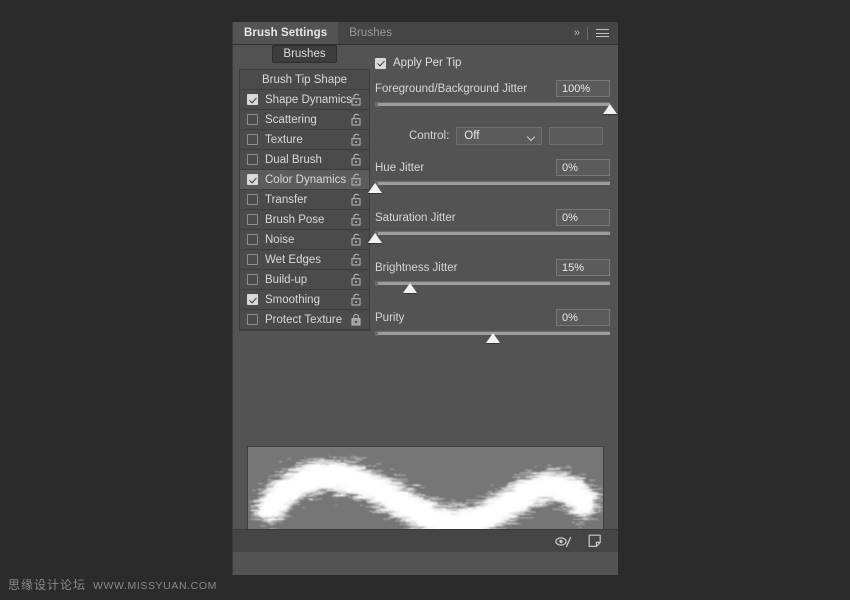  Describe the element at coordinates (496, 109) in the screenshot. I see `fg-bg-jitter-slider` at that location.